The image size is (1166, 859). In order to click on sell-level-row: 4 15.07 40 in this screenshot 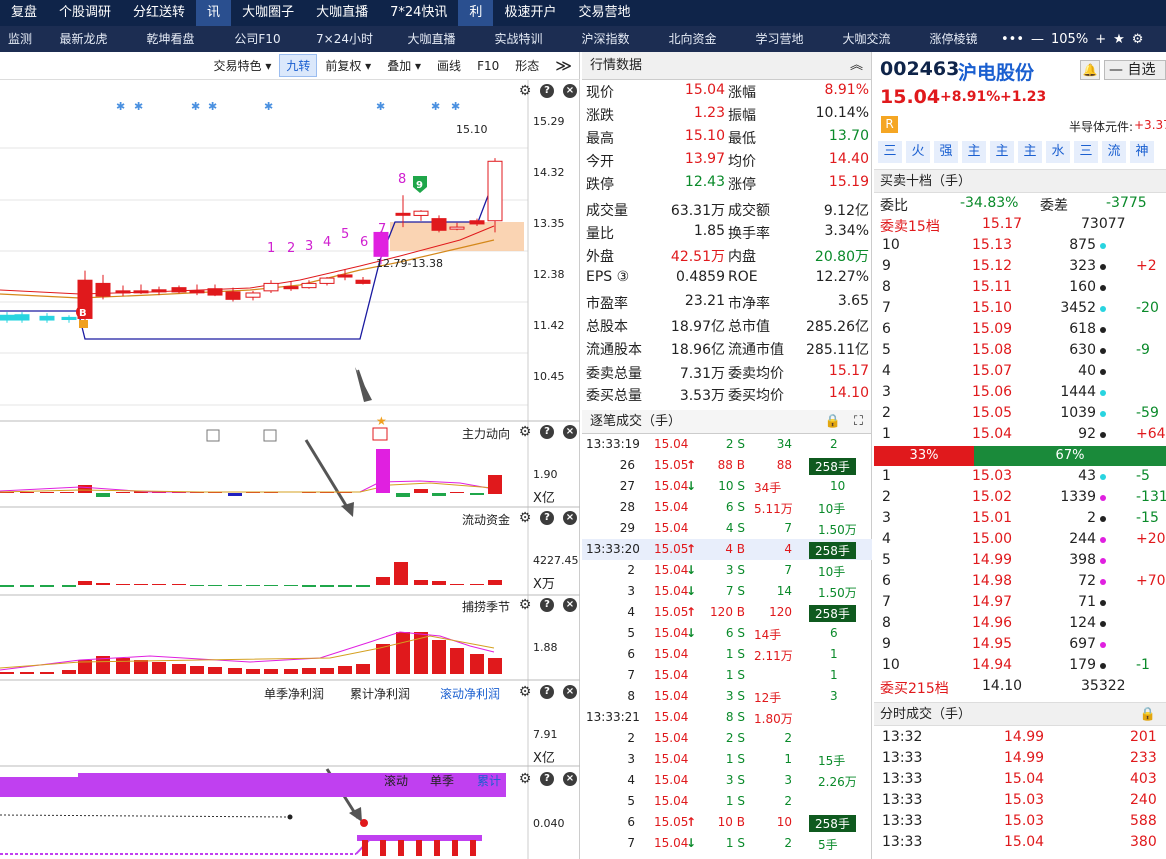, I will do `click(1020, 372)`.